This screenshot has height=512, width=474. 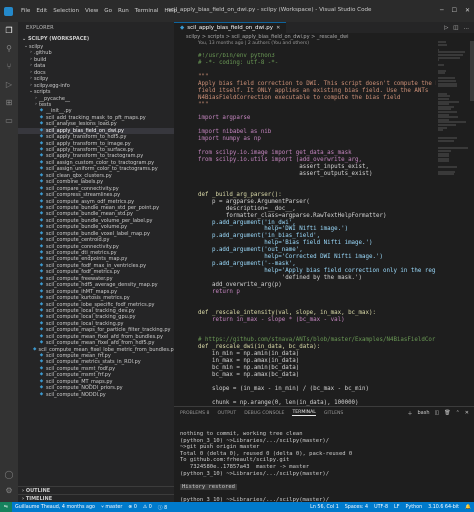 I want to click on chevron-up-icon: ⌃, so click(x=458, y=413).